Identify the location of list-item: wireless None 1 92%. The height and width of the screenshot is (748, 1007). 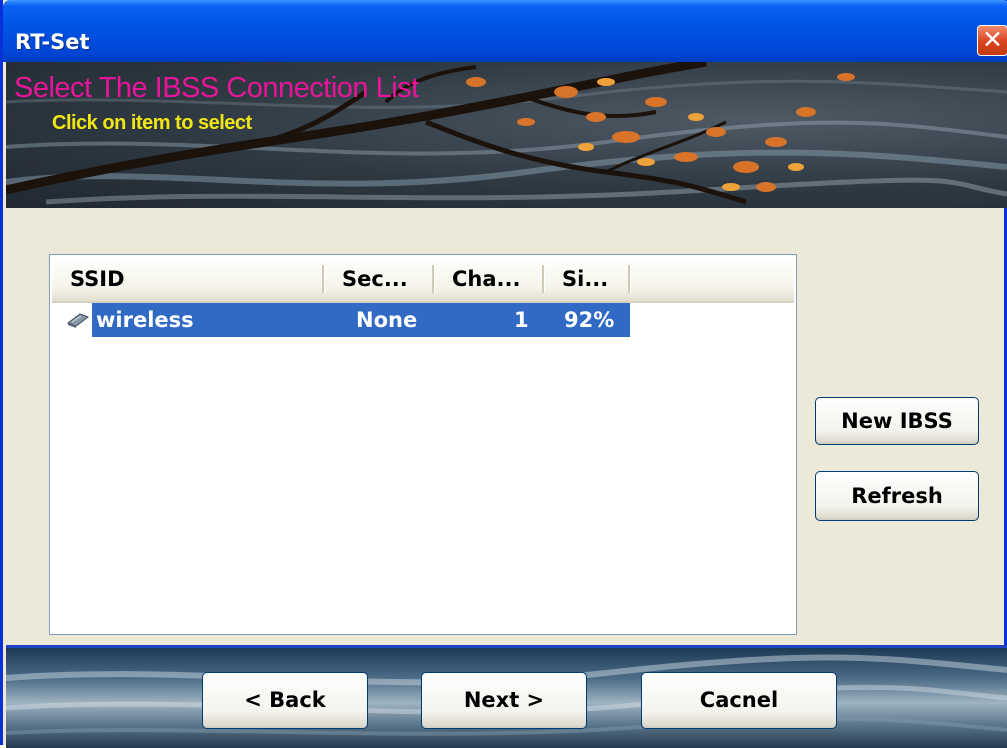
(423, 320).